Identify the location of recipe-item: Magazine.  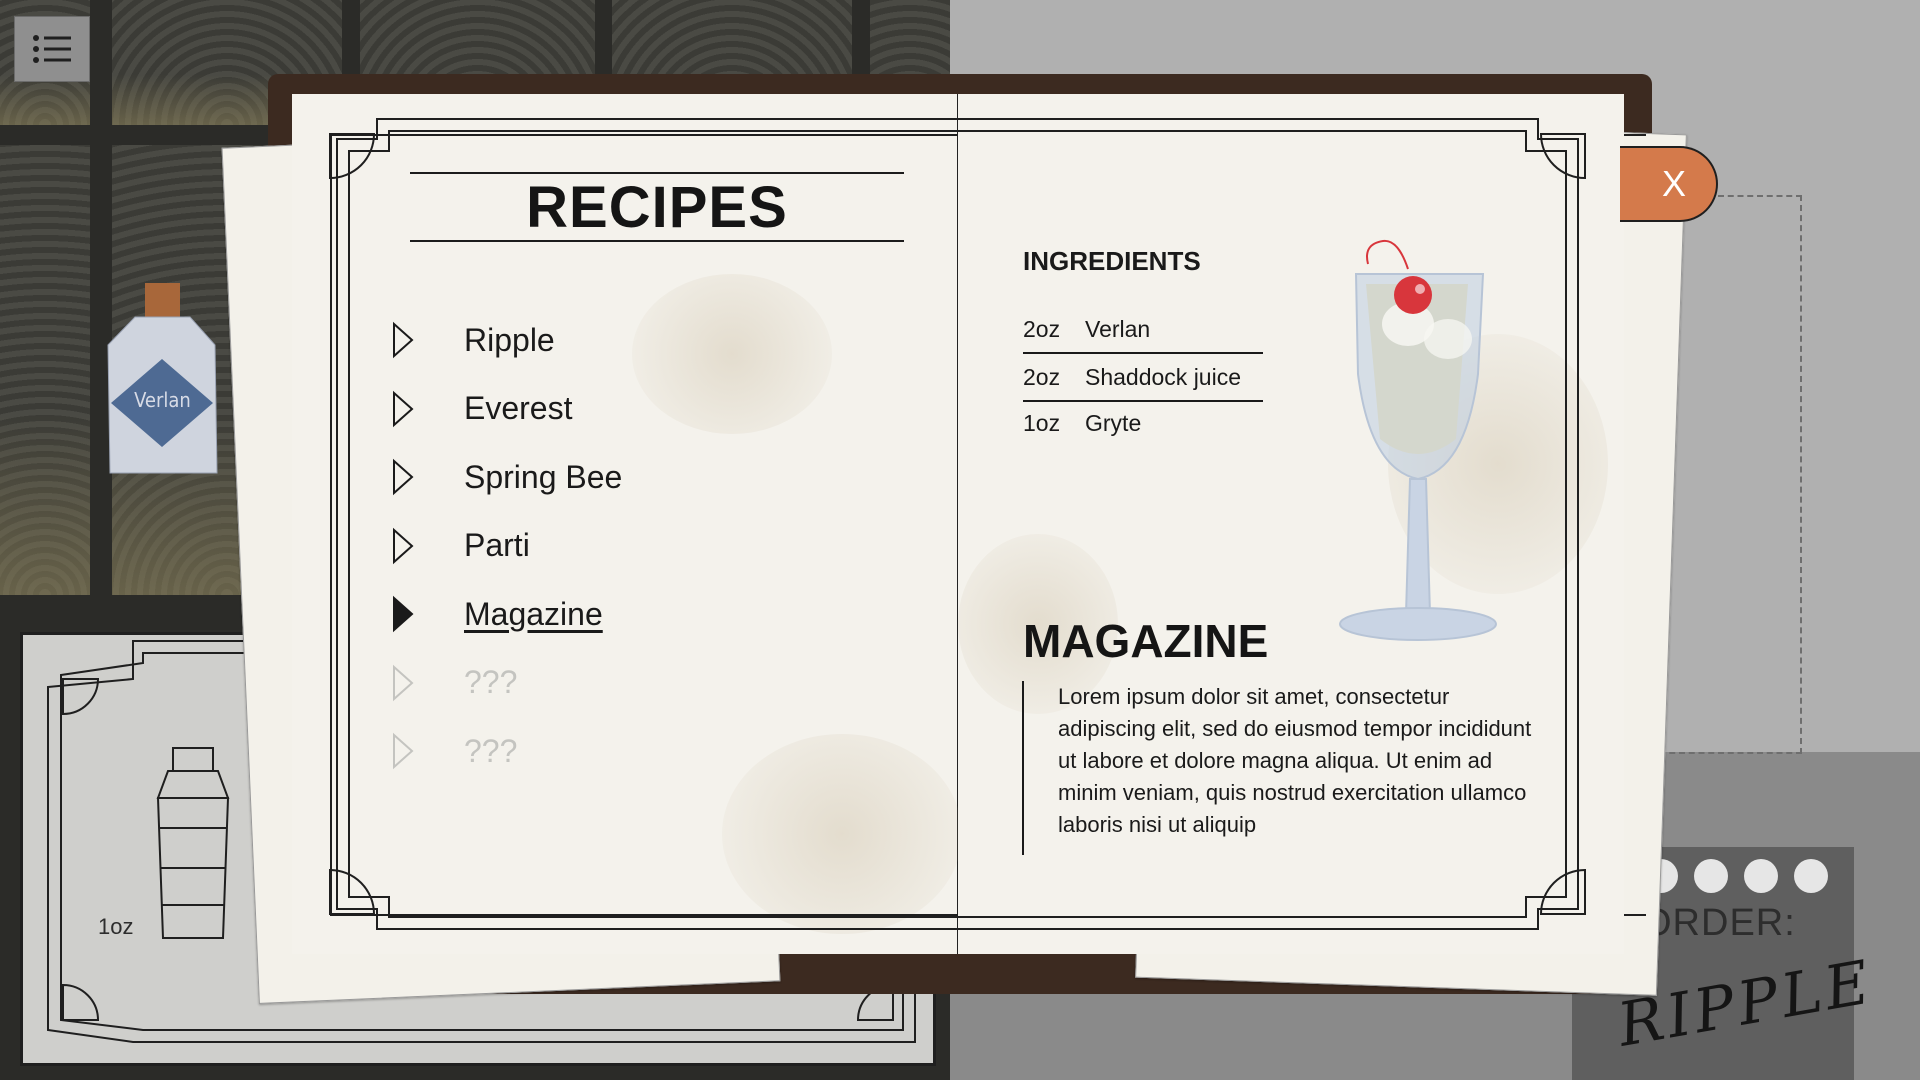
(506, 614).